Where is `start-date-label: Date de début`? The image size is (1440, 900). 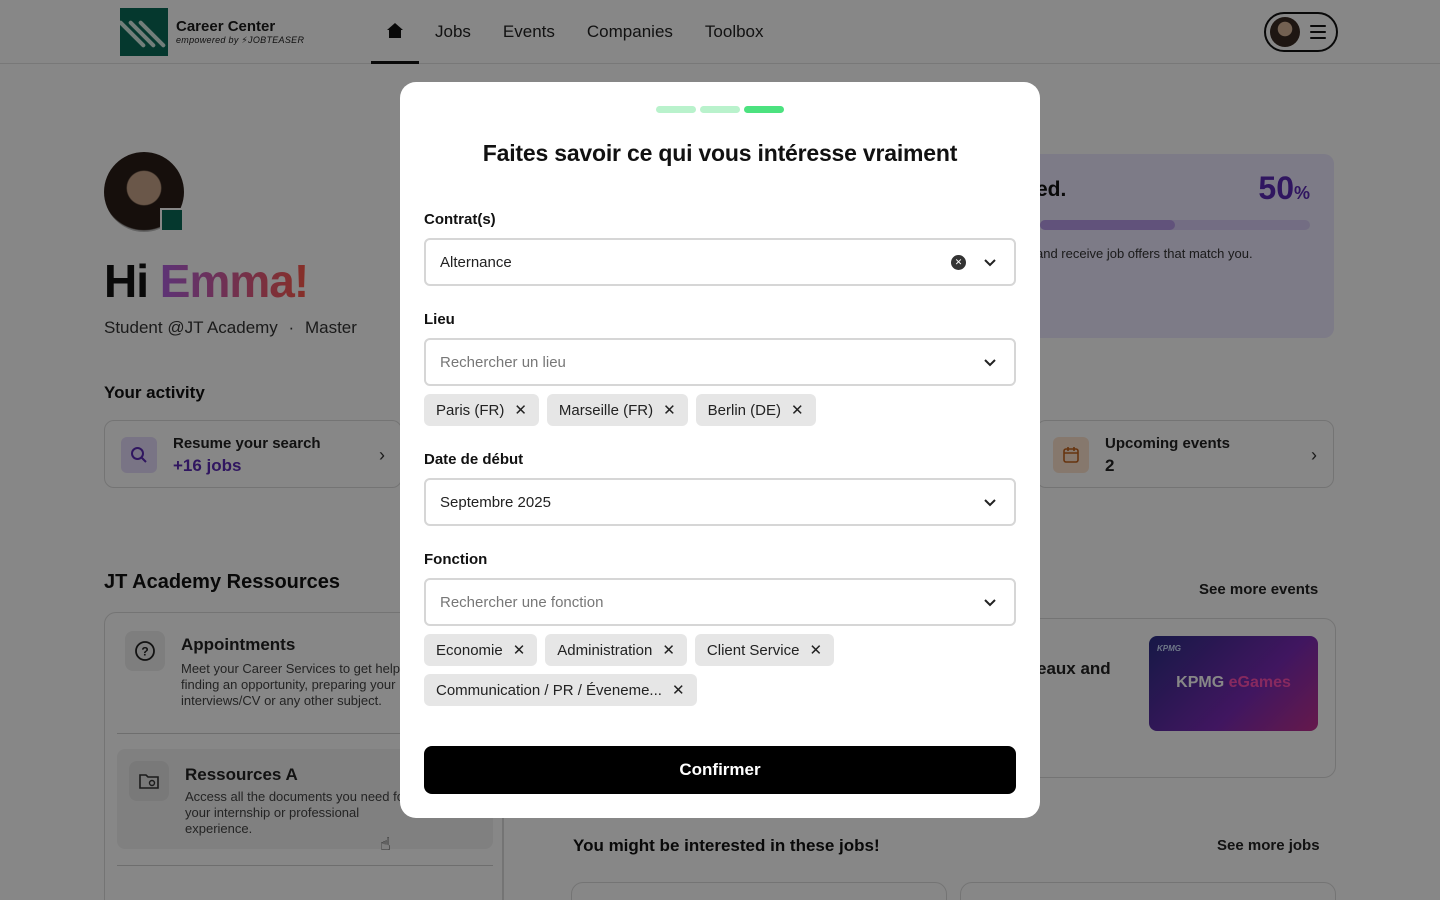 start-date-label: Date de début is located at coordinates (474, 459).